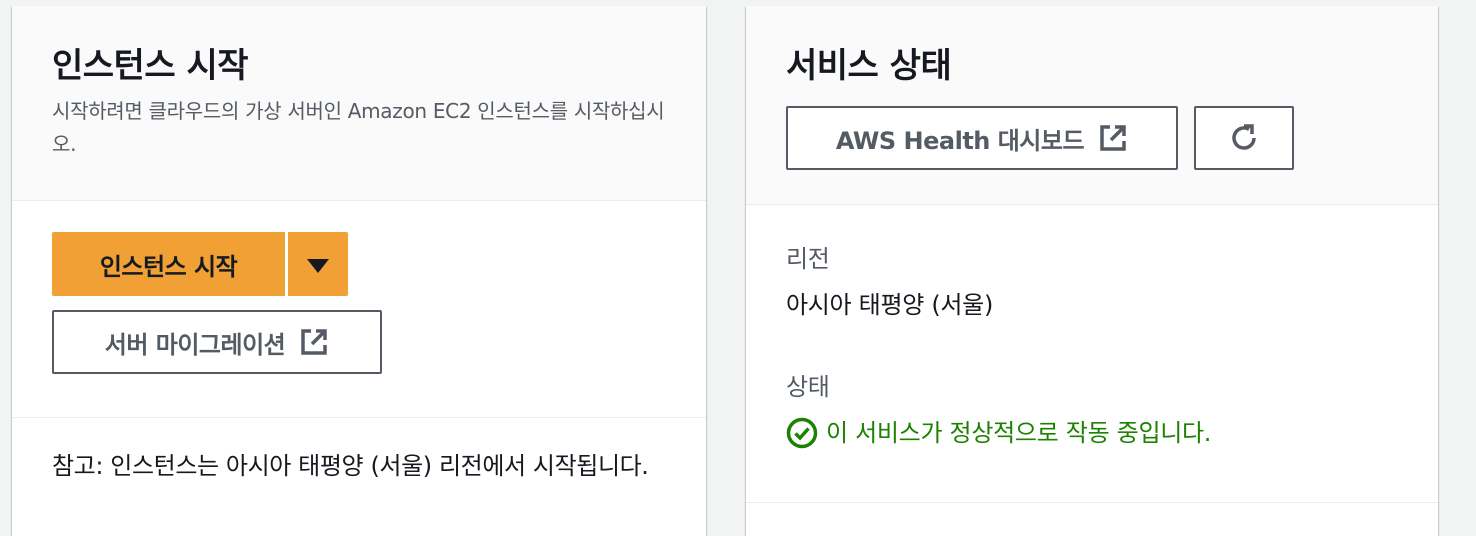 The height and width of the screenshot is (536, 1476). Describe the element at coordinates (350, 466) in the screenshot. I see `launch-region-note: 참고: 인스턴스는 아시아 태평양 (서울) 리전에서 시작됩니다.` at that location.